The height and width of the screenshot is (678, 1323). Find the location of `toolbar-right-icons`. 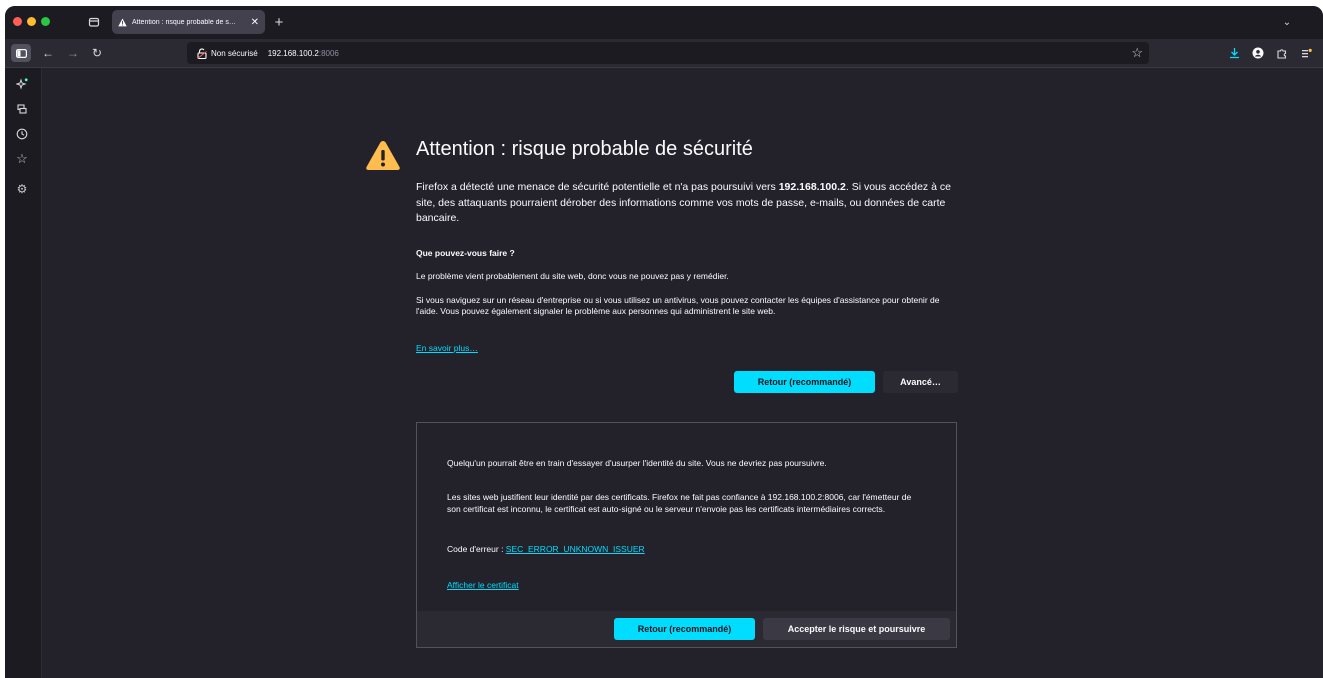

toolbar-right-icons is located at coordinates (1270, 53).